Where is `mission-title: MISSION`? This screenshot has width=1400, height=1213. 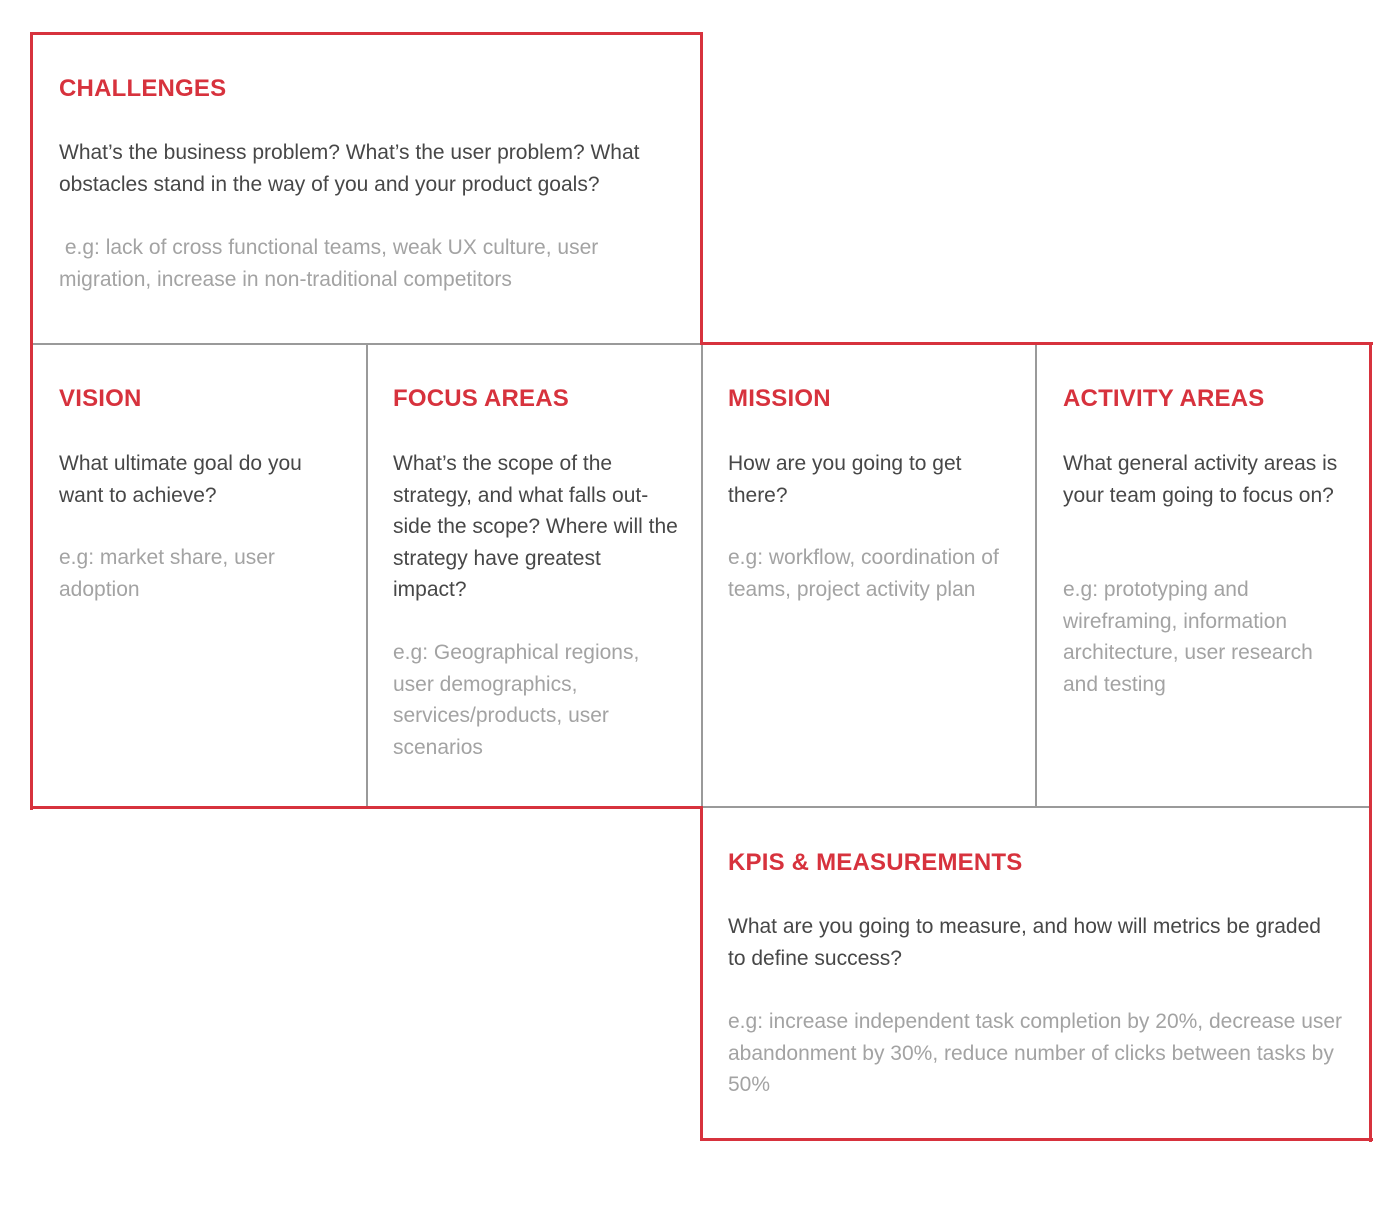
mission-title: MISSION is located at coordinates (779, 398).